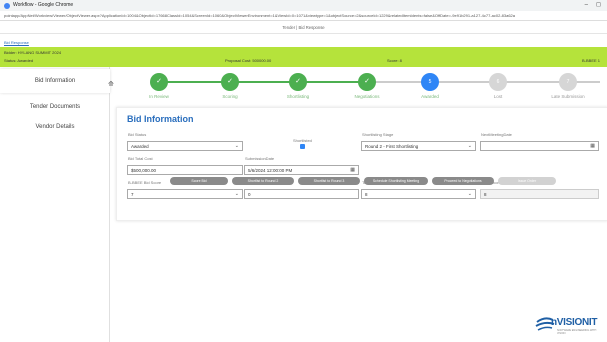 This screenshot has width=607, height=342. What do you see at coordinates (132, 194) in the screenshot?
I see `bbbee-score-value: 7` at bounding box center [132, 194].